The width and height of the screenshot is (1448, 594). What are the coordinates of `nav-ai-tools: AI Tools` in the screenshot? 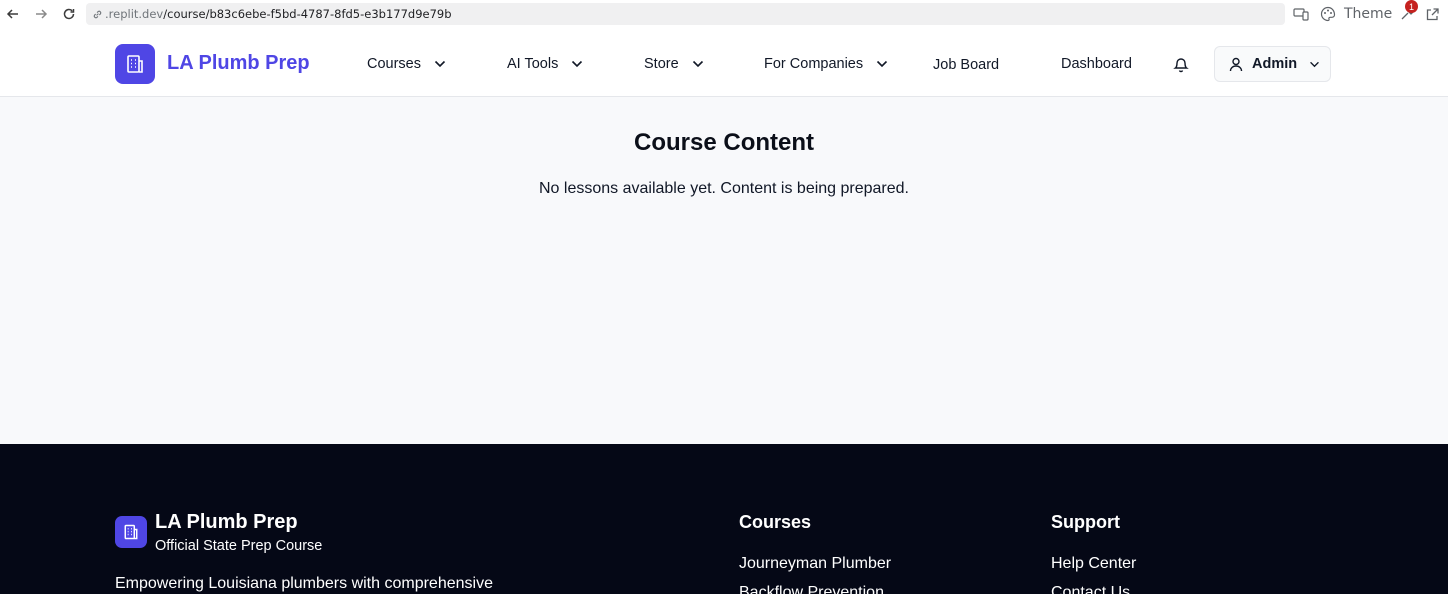 It's located at (545, 64).